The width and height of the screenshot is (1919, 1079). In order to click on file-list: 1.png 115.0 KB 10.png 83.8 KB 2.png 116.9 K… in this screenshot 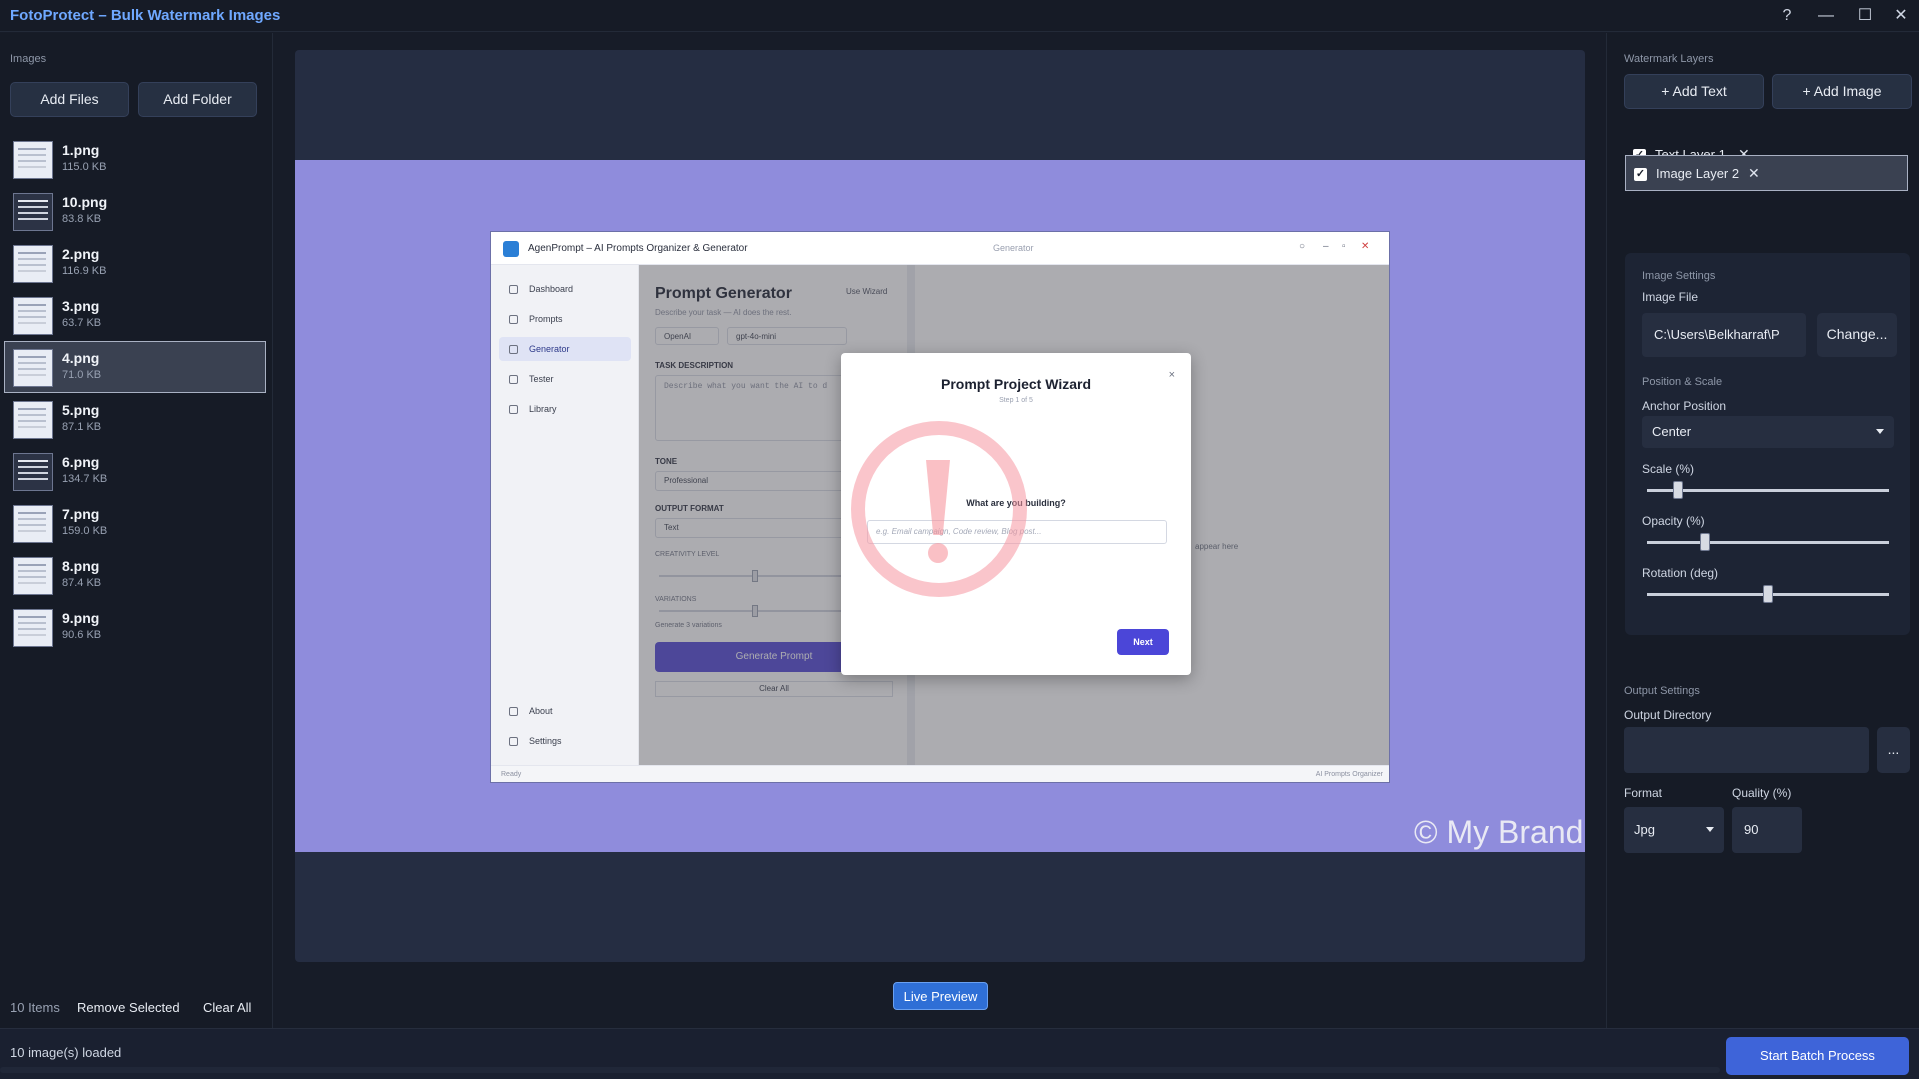, I will do `click(135, 393)`.